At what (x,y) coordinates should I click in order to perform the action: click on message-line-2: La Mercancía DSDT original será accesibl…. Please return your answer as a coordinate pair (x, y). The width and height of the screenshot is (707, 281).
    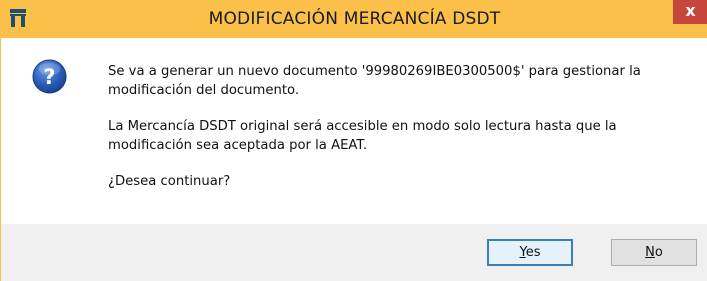
    Looking at the image, I should click on (362, 136).